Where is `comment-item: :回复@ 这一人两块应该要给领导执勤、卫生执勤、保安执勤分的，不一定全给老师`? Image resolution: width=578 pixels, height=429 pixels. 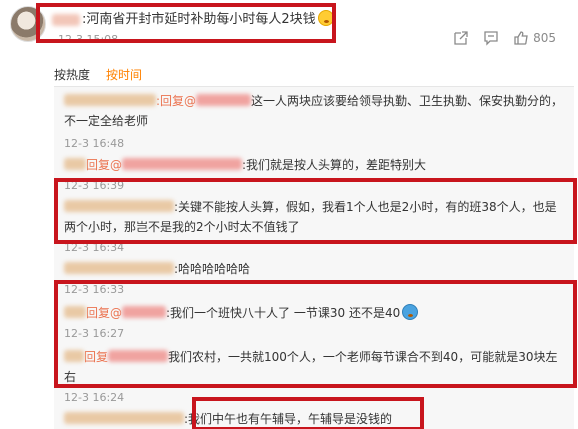 comment-item: :回复@ 这一人两块应该要给领导执勤、卫生执勤、保安执勤分的，不一定全给老师 is located at coordinates (315, 111).